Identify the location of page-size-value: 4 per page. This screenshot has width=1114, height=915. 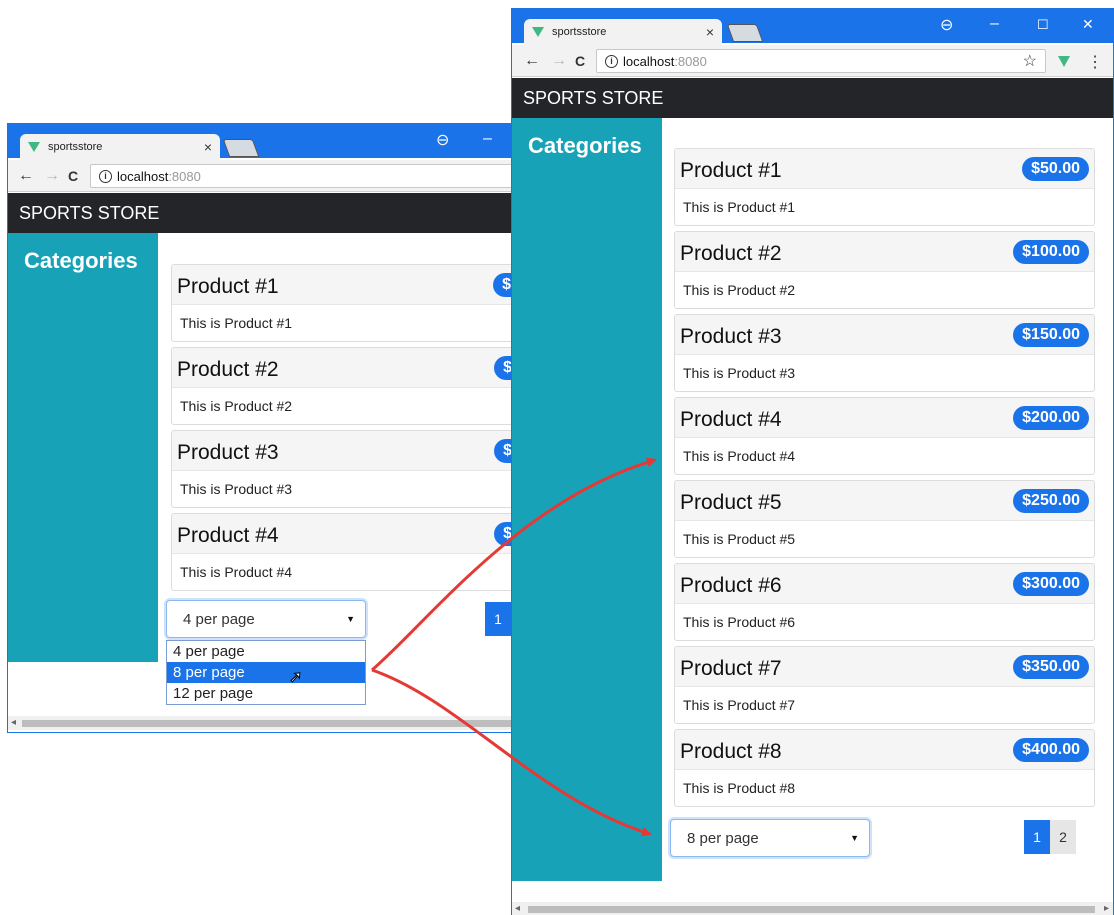
(219, 619).